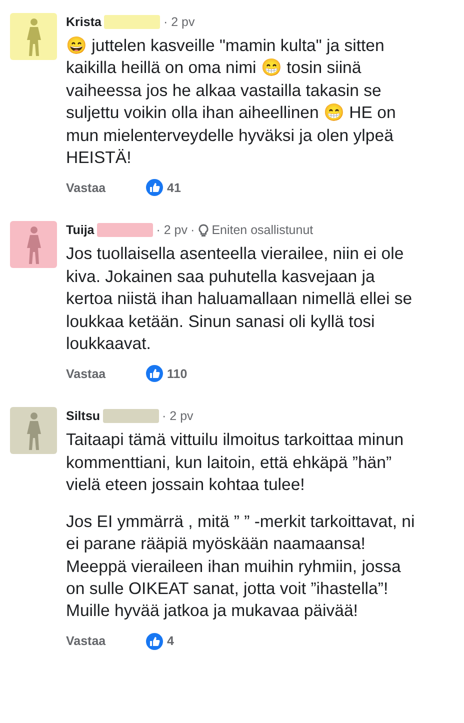 The image size is (464, 723). I want to click on lightbulb-icon, so click(203, 230).